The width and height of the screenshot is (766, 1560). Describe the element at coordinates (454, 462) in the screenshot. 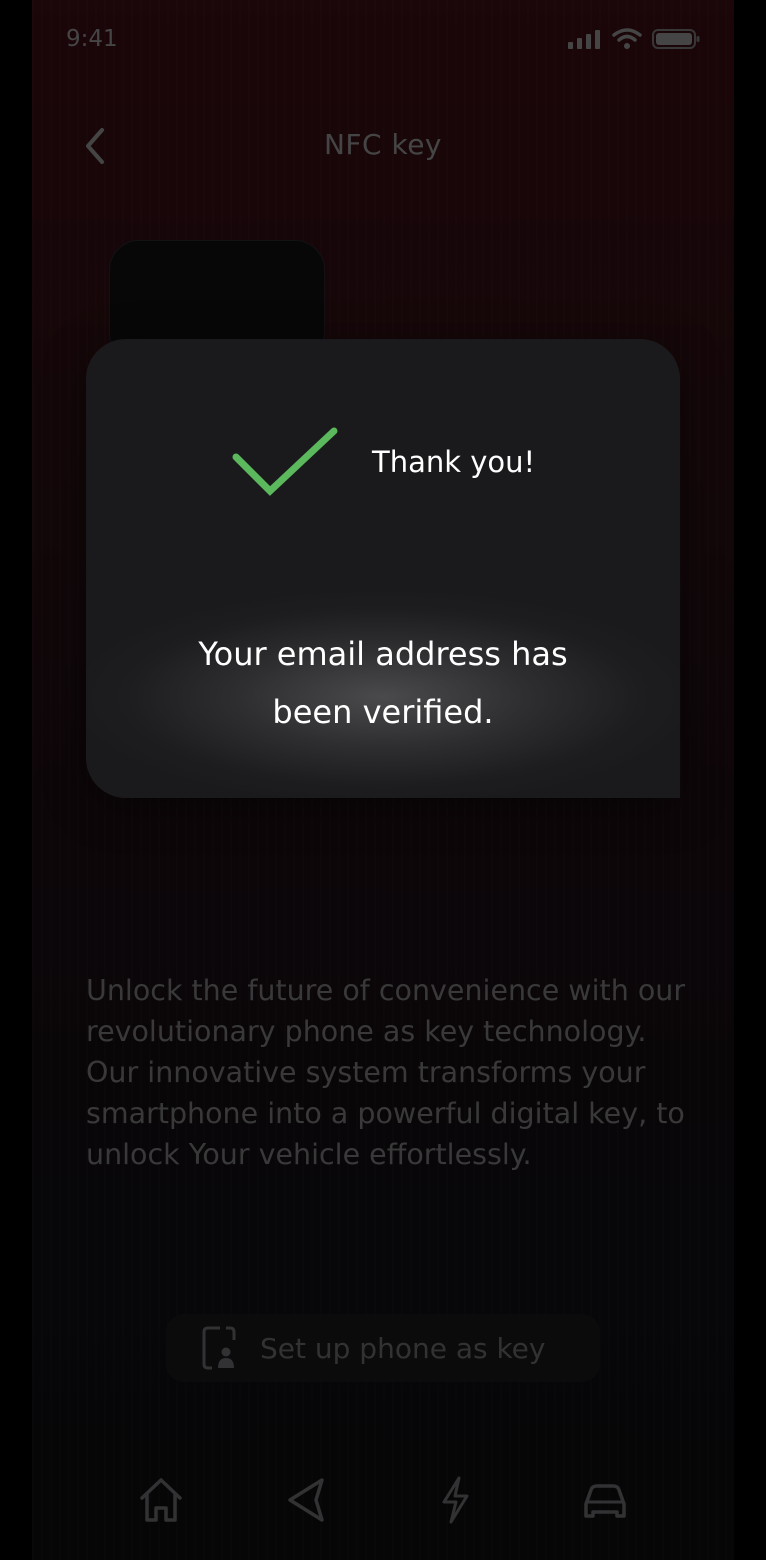

I see `dialog-heading: Thank you!` at that location.